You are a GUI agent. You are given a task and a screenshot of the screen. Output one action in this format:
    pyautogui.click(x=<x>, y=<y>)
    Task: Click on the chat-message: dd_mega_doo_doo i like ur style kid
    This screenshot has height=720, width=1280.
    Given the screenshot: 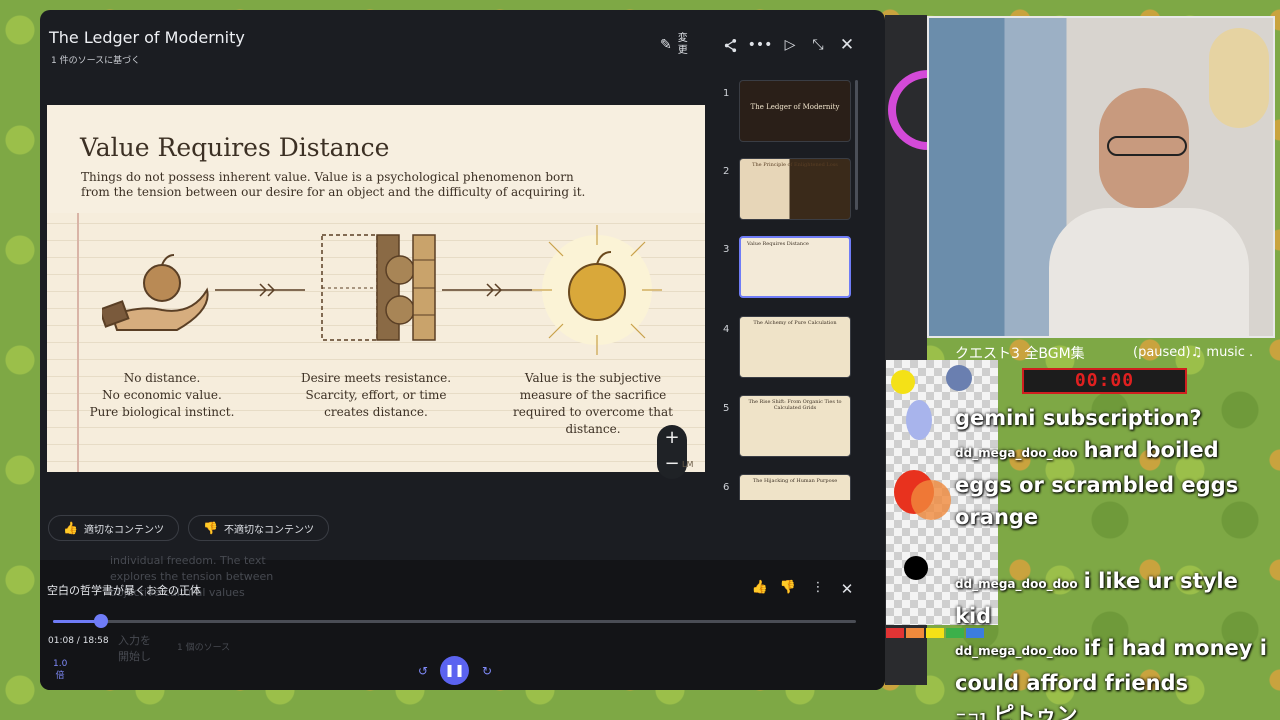 What is the action you would take?
    pyautogui.click(x=1096, y=598)
    